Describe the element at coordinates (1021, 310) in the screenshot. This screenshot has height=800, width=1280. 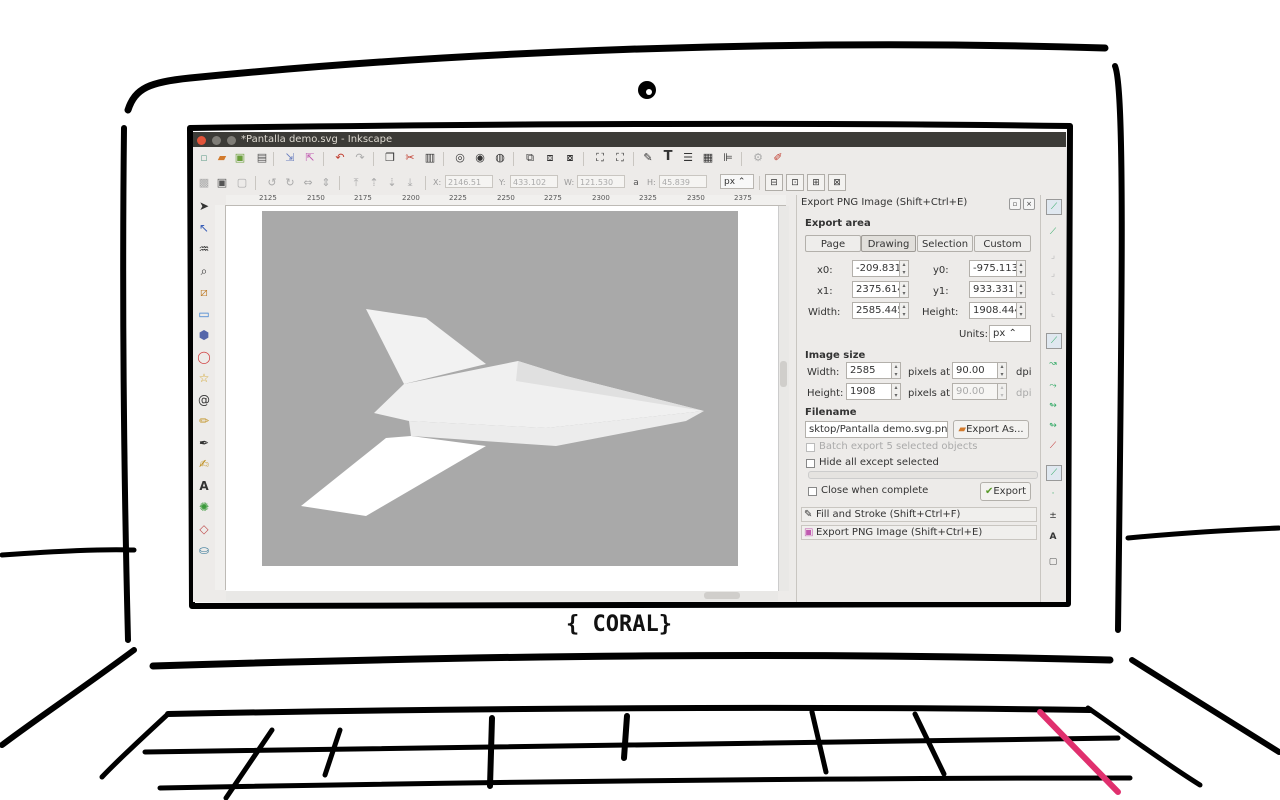
I see `height-spinner: ▴ ▾` at that location.